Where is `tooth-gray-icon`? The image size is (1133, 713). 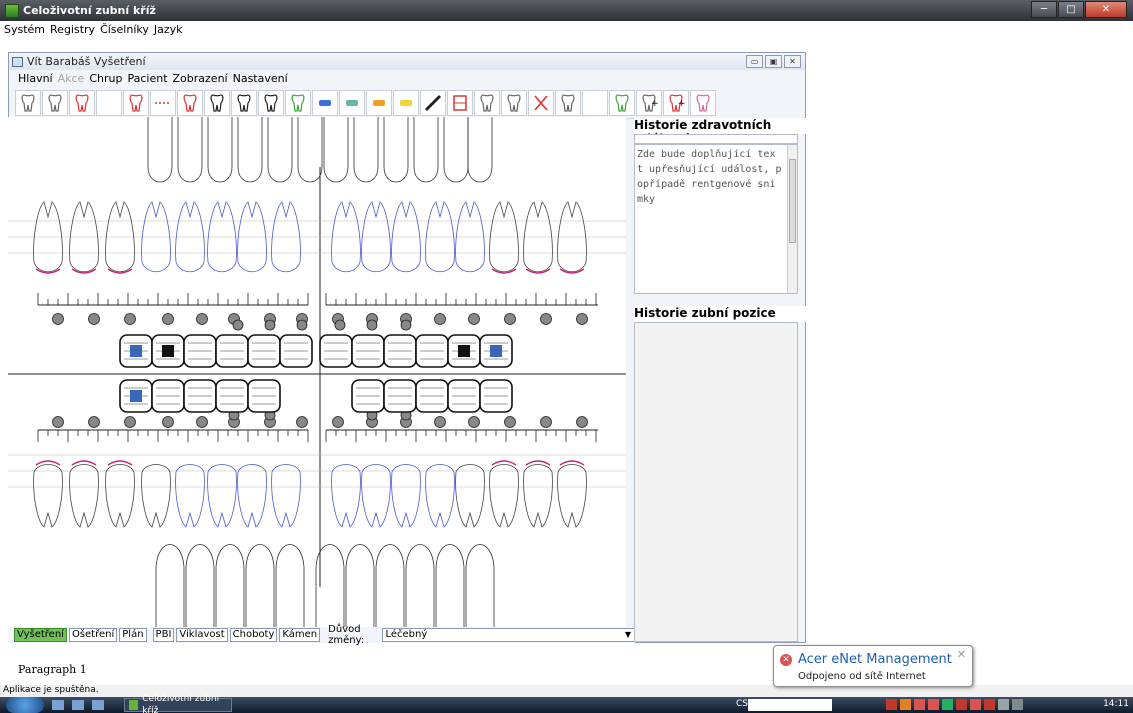
tooth-gray-icon is located at coordinates (28, 102).